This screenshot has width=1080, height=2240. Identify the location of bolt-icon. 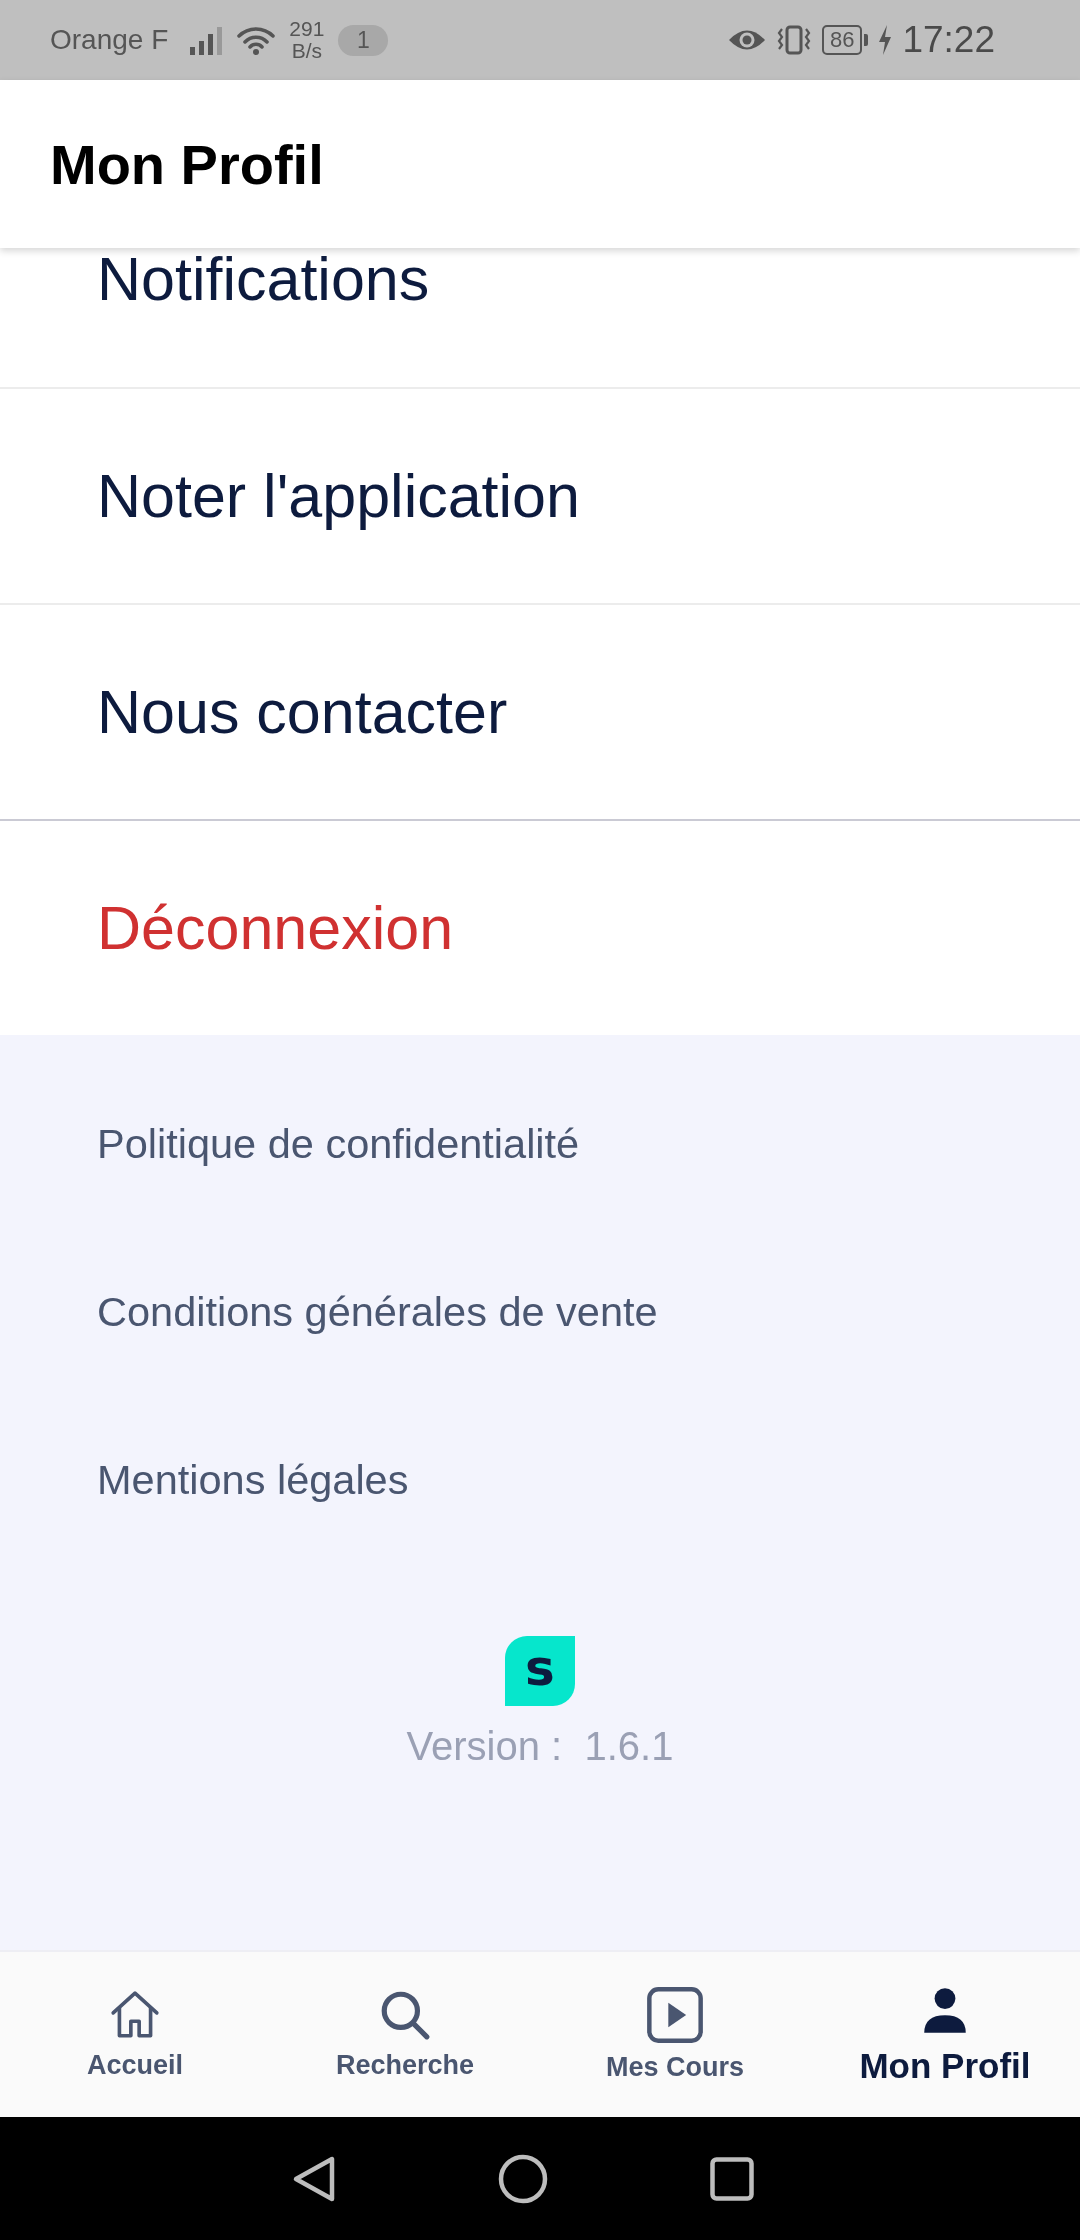
(885, 40).